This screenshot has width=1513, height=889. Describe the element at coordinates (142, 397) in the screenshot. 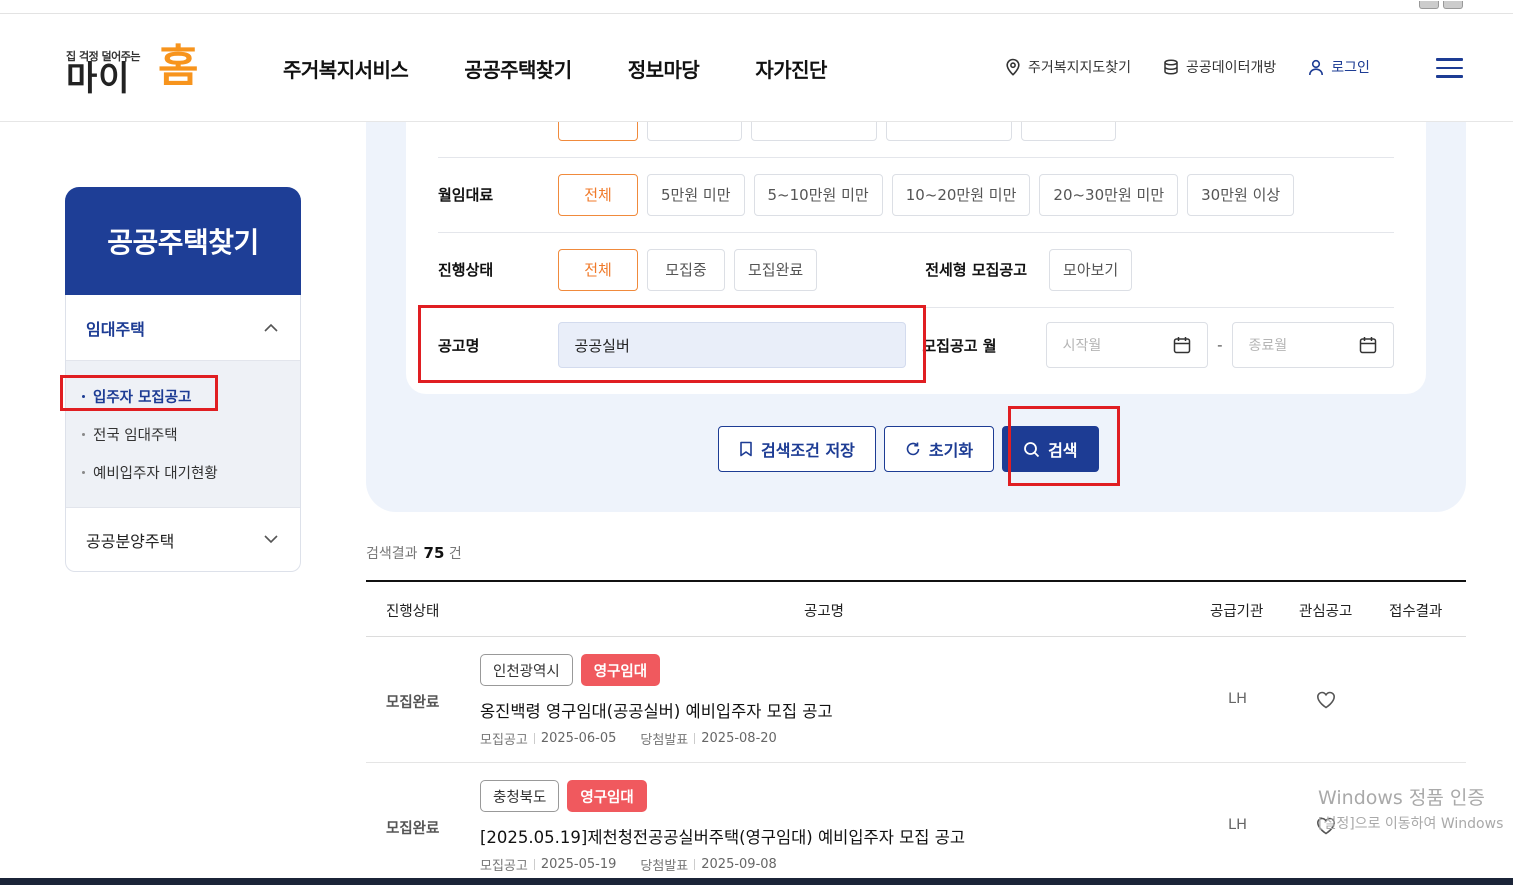

I see `sidebar-item-label: 입주자 모집공고` at that location.